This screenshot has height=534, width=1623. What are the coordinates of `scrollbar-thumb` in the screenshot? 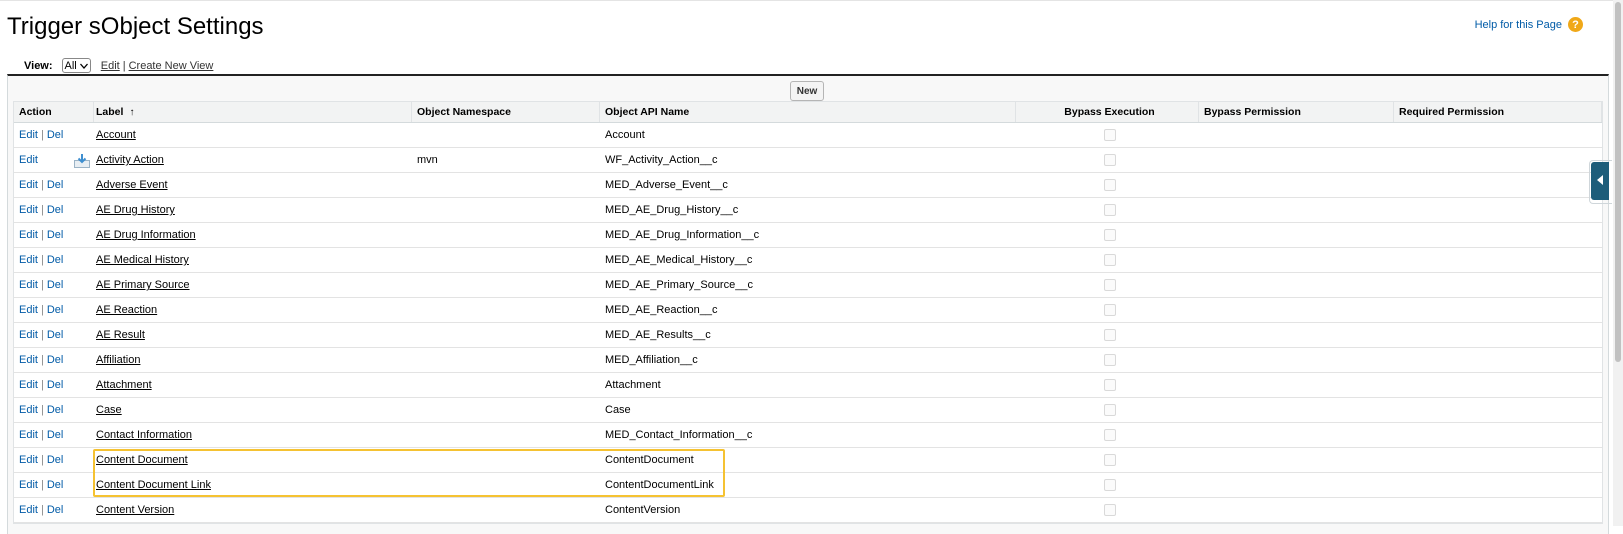 It's located at (1618, 182).